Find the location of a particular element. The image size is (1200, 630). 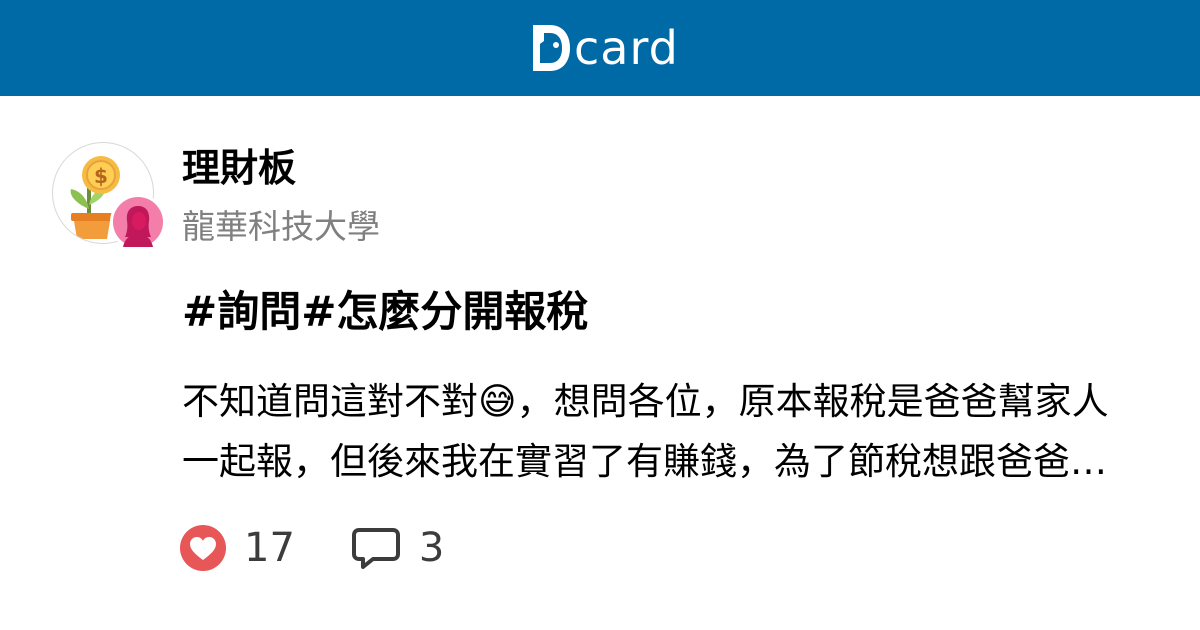

dcard-logo: card is located at coordinates (604, 48).